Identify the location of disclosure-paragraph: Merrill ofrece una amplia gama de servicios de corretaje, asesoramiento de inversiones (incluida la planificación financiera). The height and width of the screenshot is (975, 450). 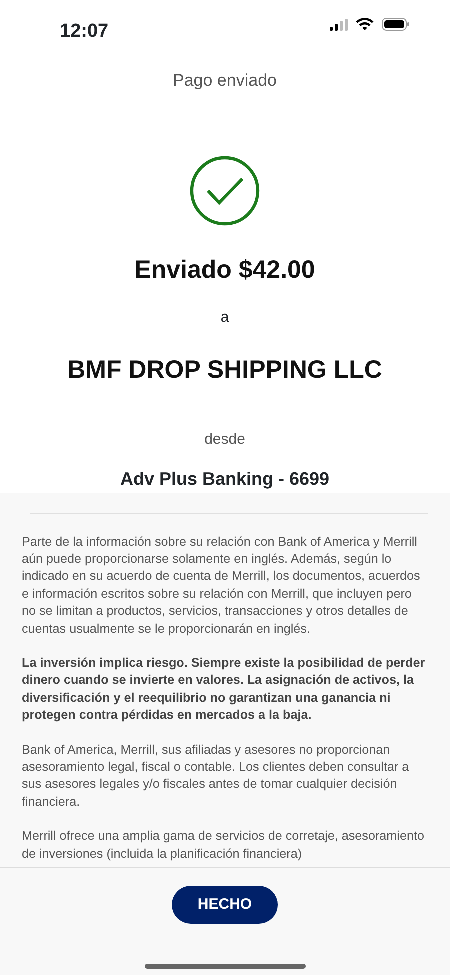
(224, 845).